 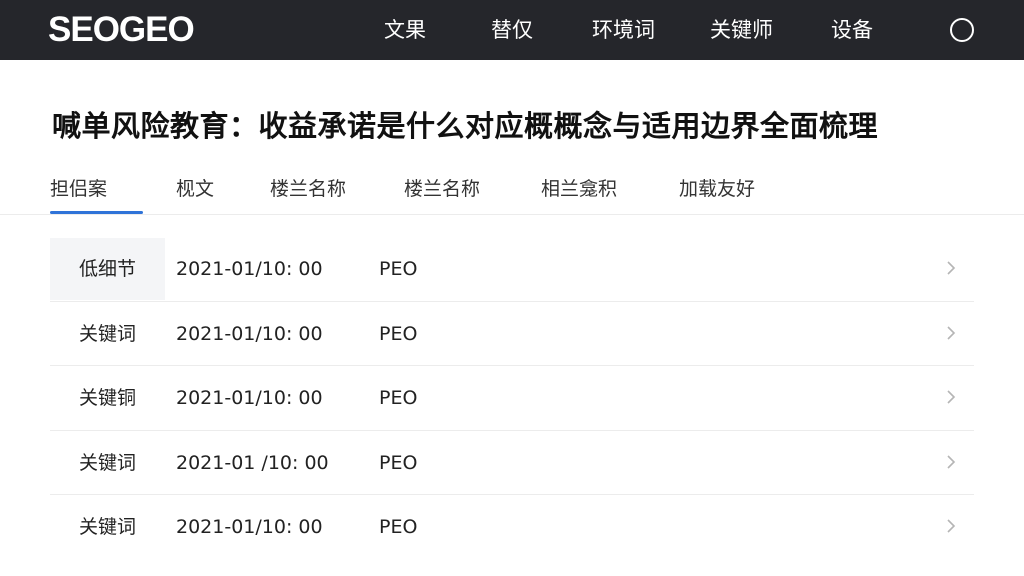 What do you see at coordinates (195, 189) in the screenshot?
I see `tab-2: 枧文` at bounding box center [195, 189].